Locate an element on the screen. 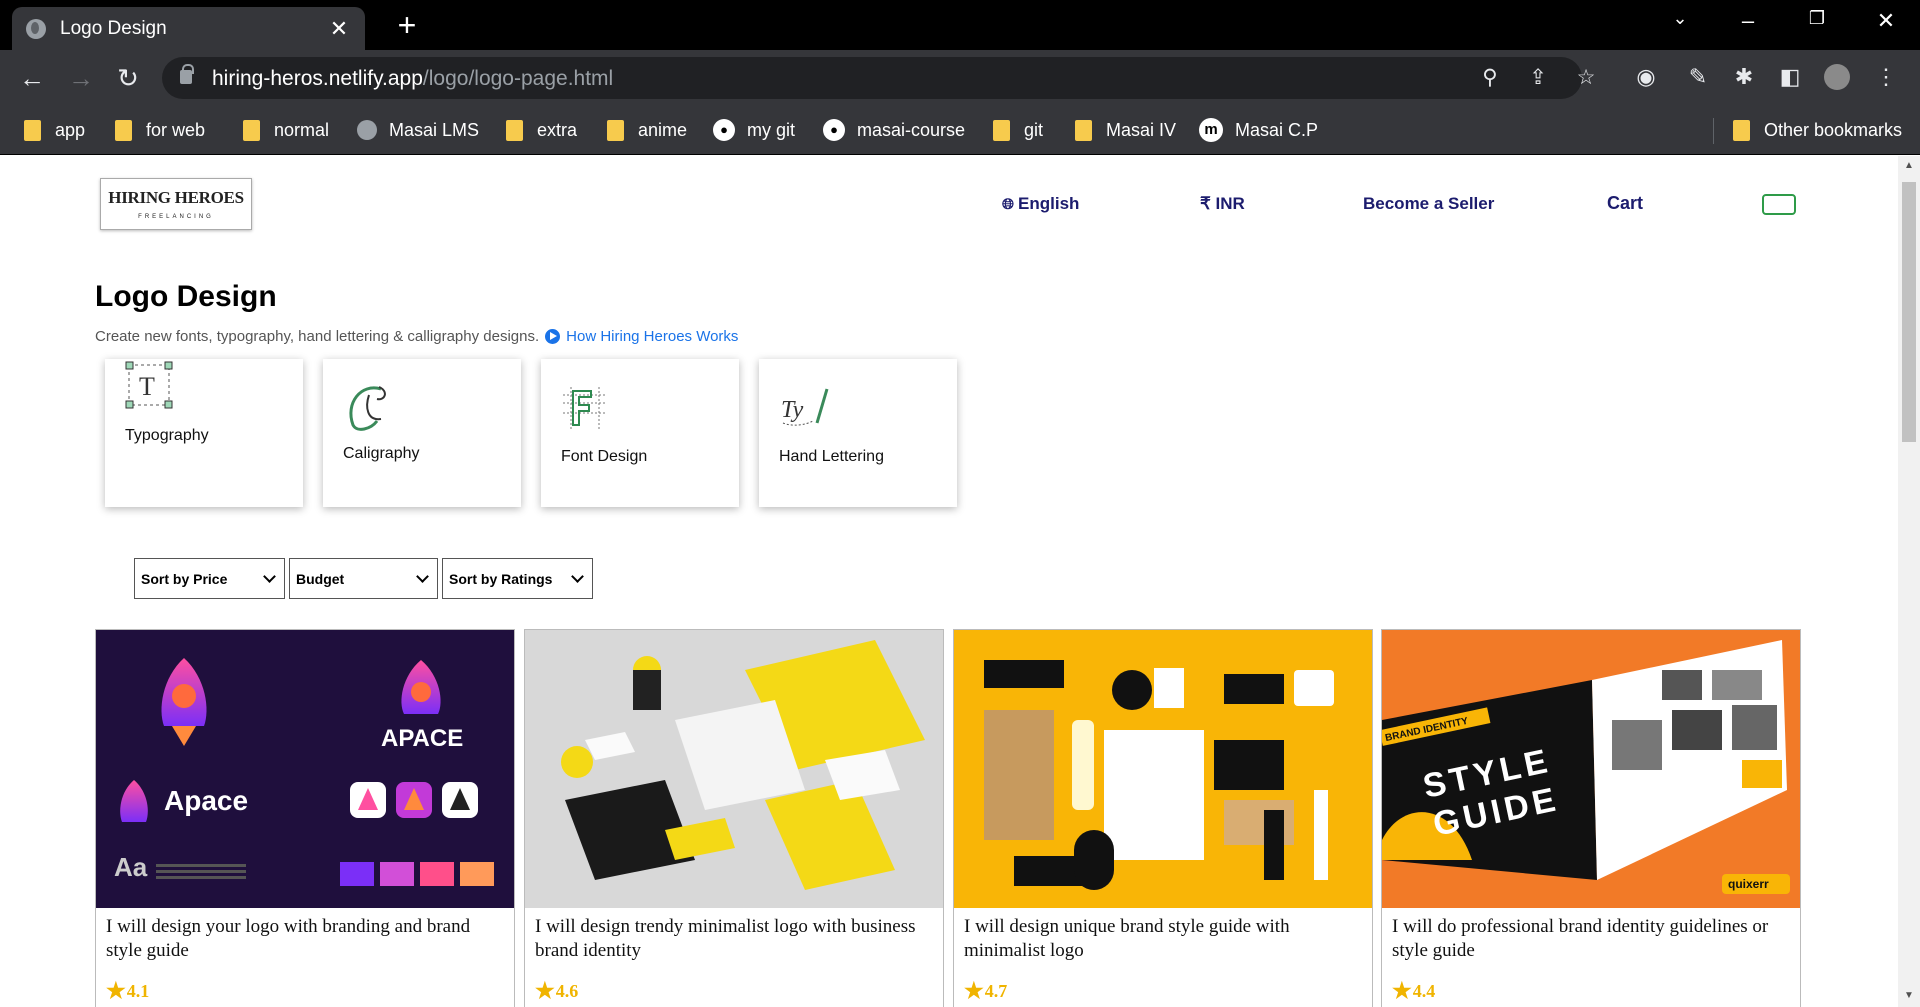 The height and width of the screenshot is (1007, 1920). zoom-icon: ⚲ is located at coordinates (1490, 78).